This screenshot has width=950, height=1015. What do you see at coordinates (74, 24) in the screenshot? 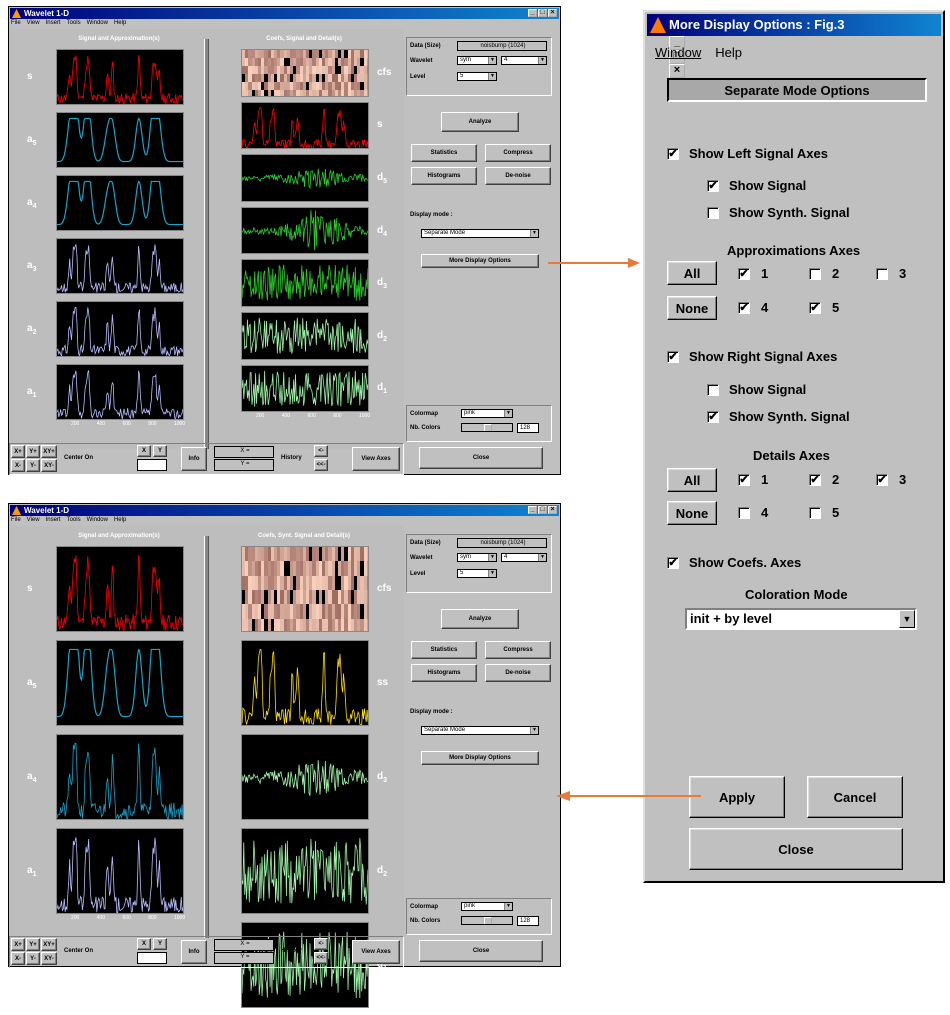
I see `menu-tools: Tools` at bounding box center [74, 24].